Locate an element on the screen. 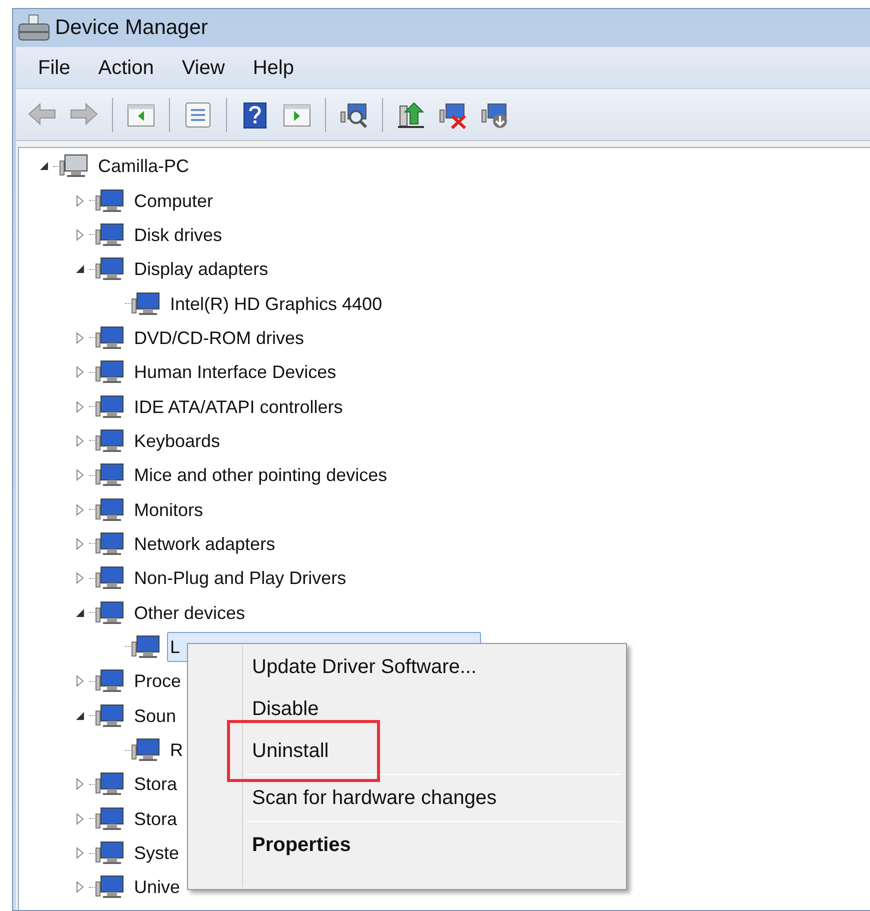  tree-item: Unive is located at coordinates (157, 887).